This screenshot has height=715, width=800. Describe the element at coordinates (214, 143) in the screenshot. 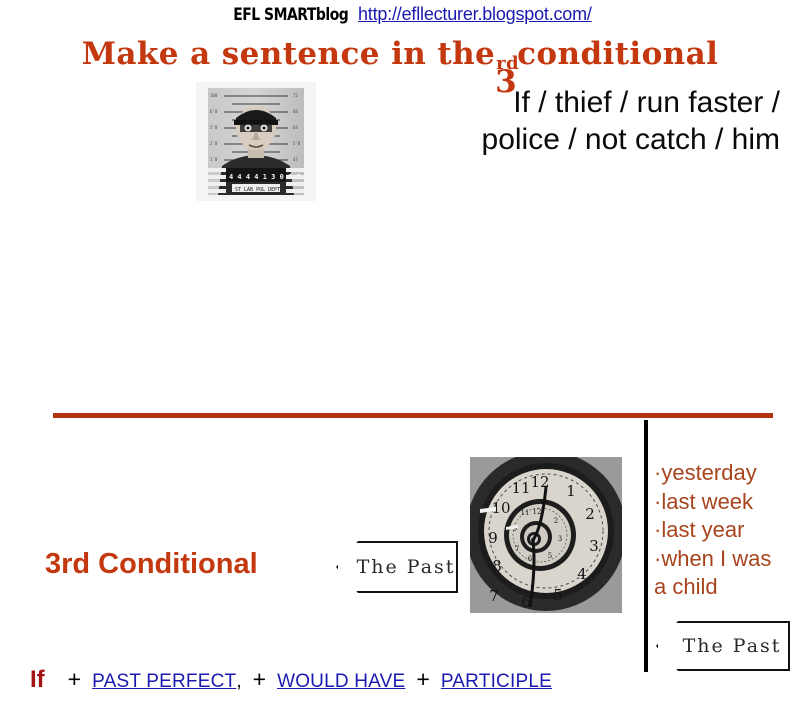

I see `svg-text: 2'0` at that location.